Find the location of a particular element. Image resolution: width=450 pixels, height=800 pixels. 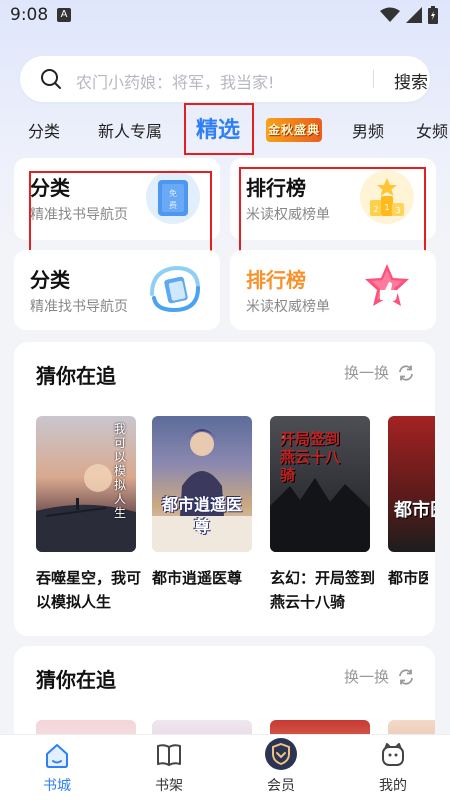

book-title: 吞噬星空，我可以模拟人生 is located at coordinates (89, 590).